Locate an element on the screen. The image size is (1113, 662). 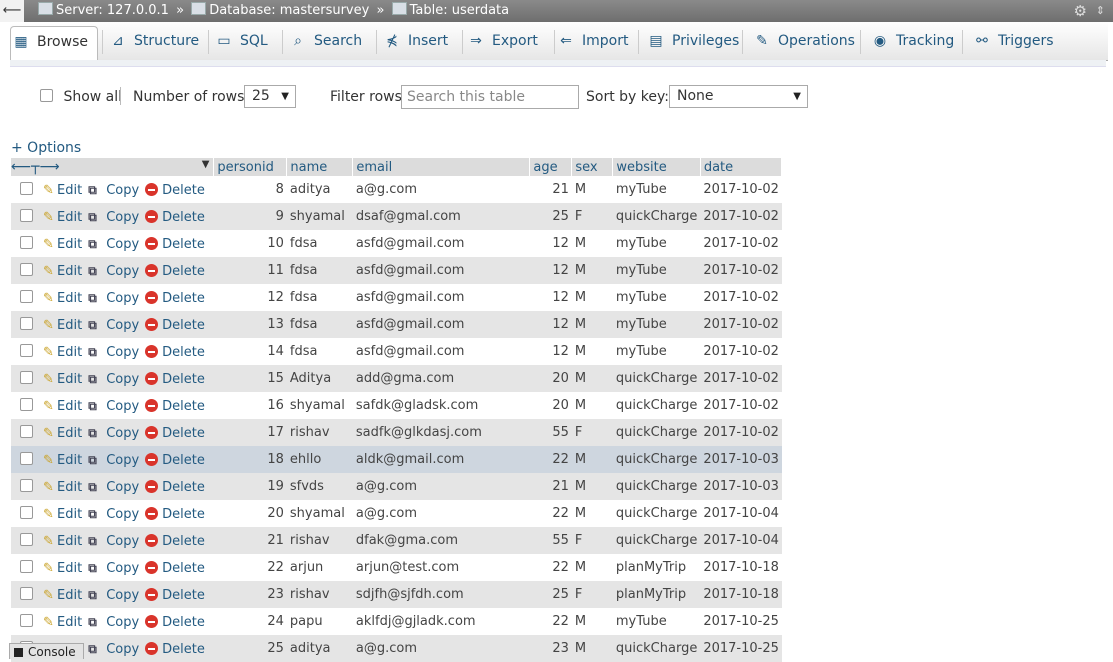
cell-email: arjun@test.com is located at coordinates (441, 567).